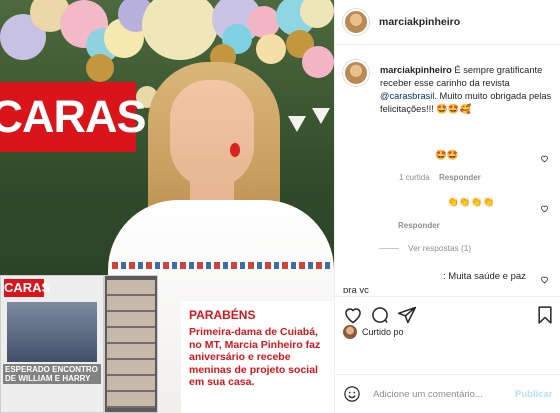 The height and width of the screenshot is (413, 560). What do you see at coordinates (447, 155) in the screenshot?
I see `comment-text: 🤩🤩` at bounding box center [447, 155].